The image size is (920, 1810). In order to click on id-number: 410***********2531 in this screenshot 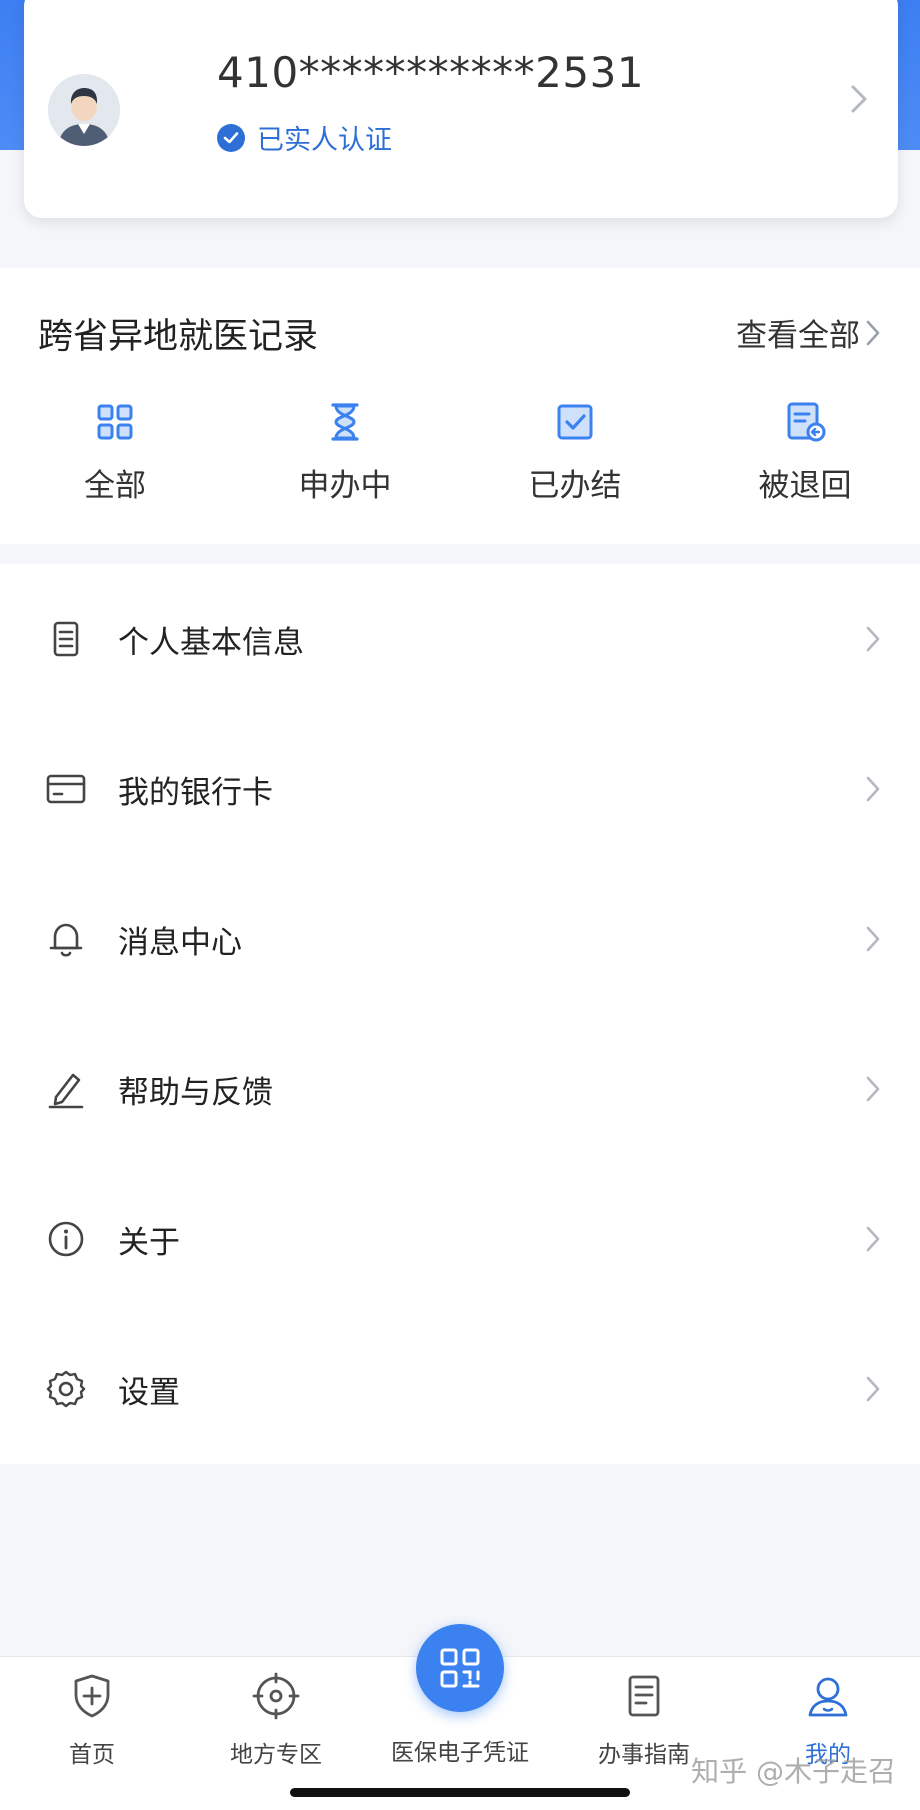, I will do `click(431, 72)`.